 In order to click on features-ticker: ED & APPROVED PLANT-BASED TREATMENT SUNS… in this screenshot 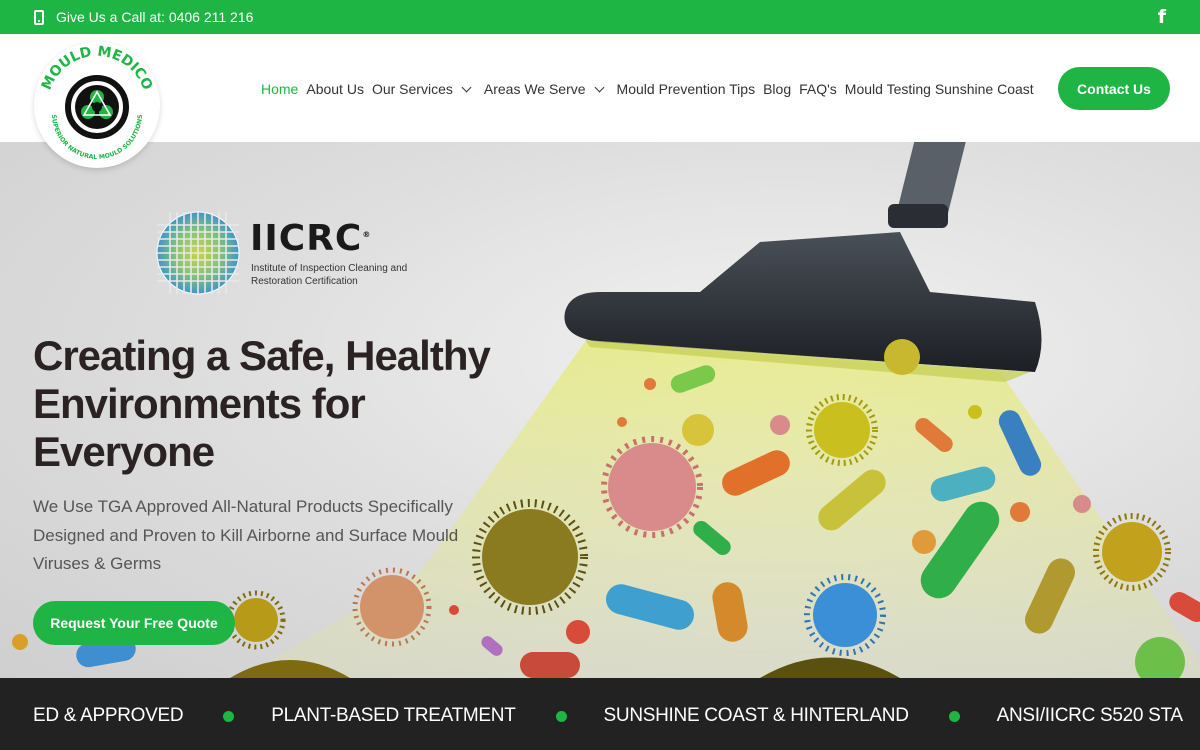, I will do `click(600, 714)`.